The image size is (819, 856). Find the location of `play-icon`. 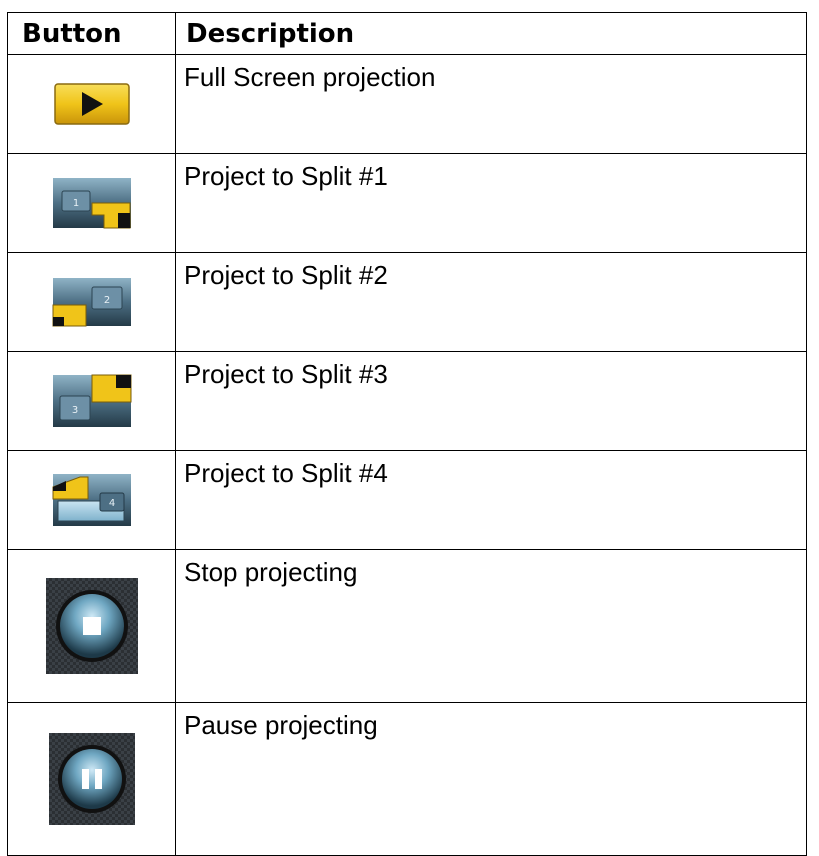

play-icon is located at coordinates (91, 104).